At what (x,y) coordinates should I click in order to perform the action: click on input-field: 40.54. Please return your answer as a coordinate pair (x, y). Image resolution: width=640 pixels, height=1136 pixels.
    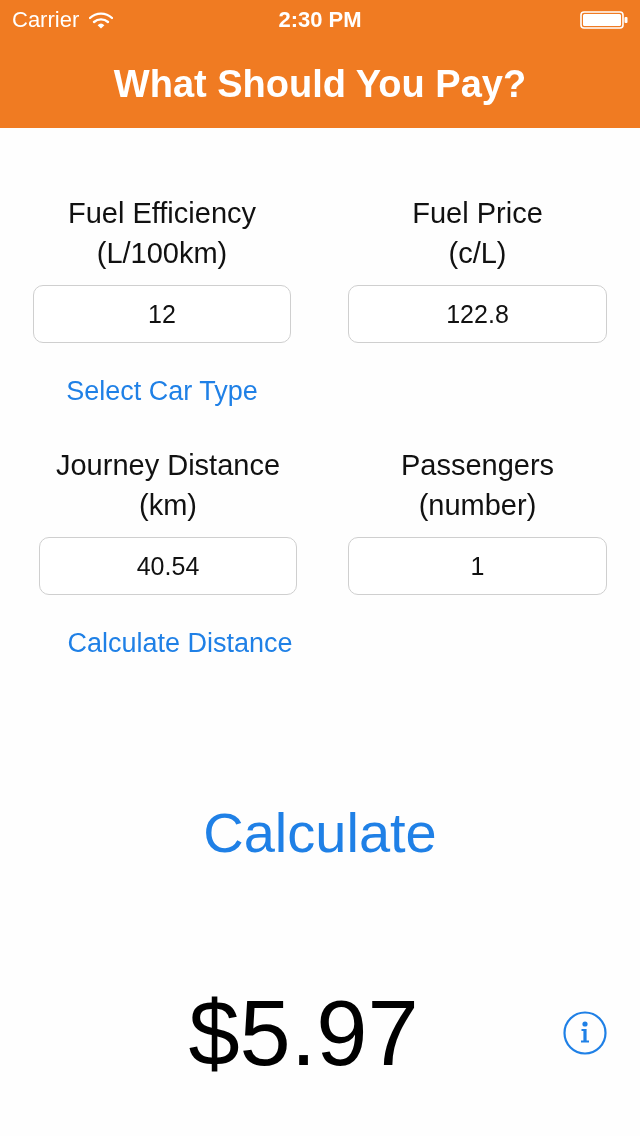
    Looking at the image, I should click on (168, 566).